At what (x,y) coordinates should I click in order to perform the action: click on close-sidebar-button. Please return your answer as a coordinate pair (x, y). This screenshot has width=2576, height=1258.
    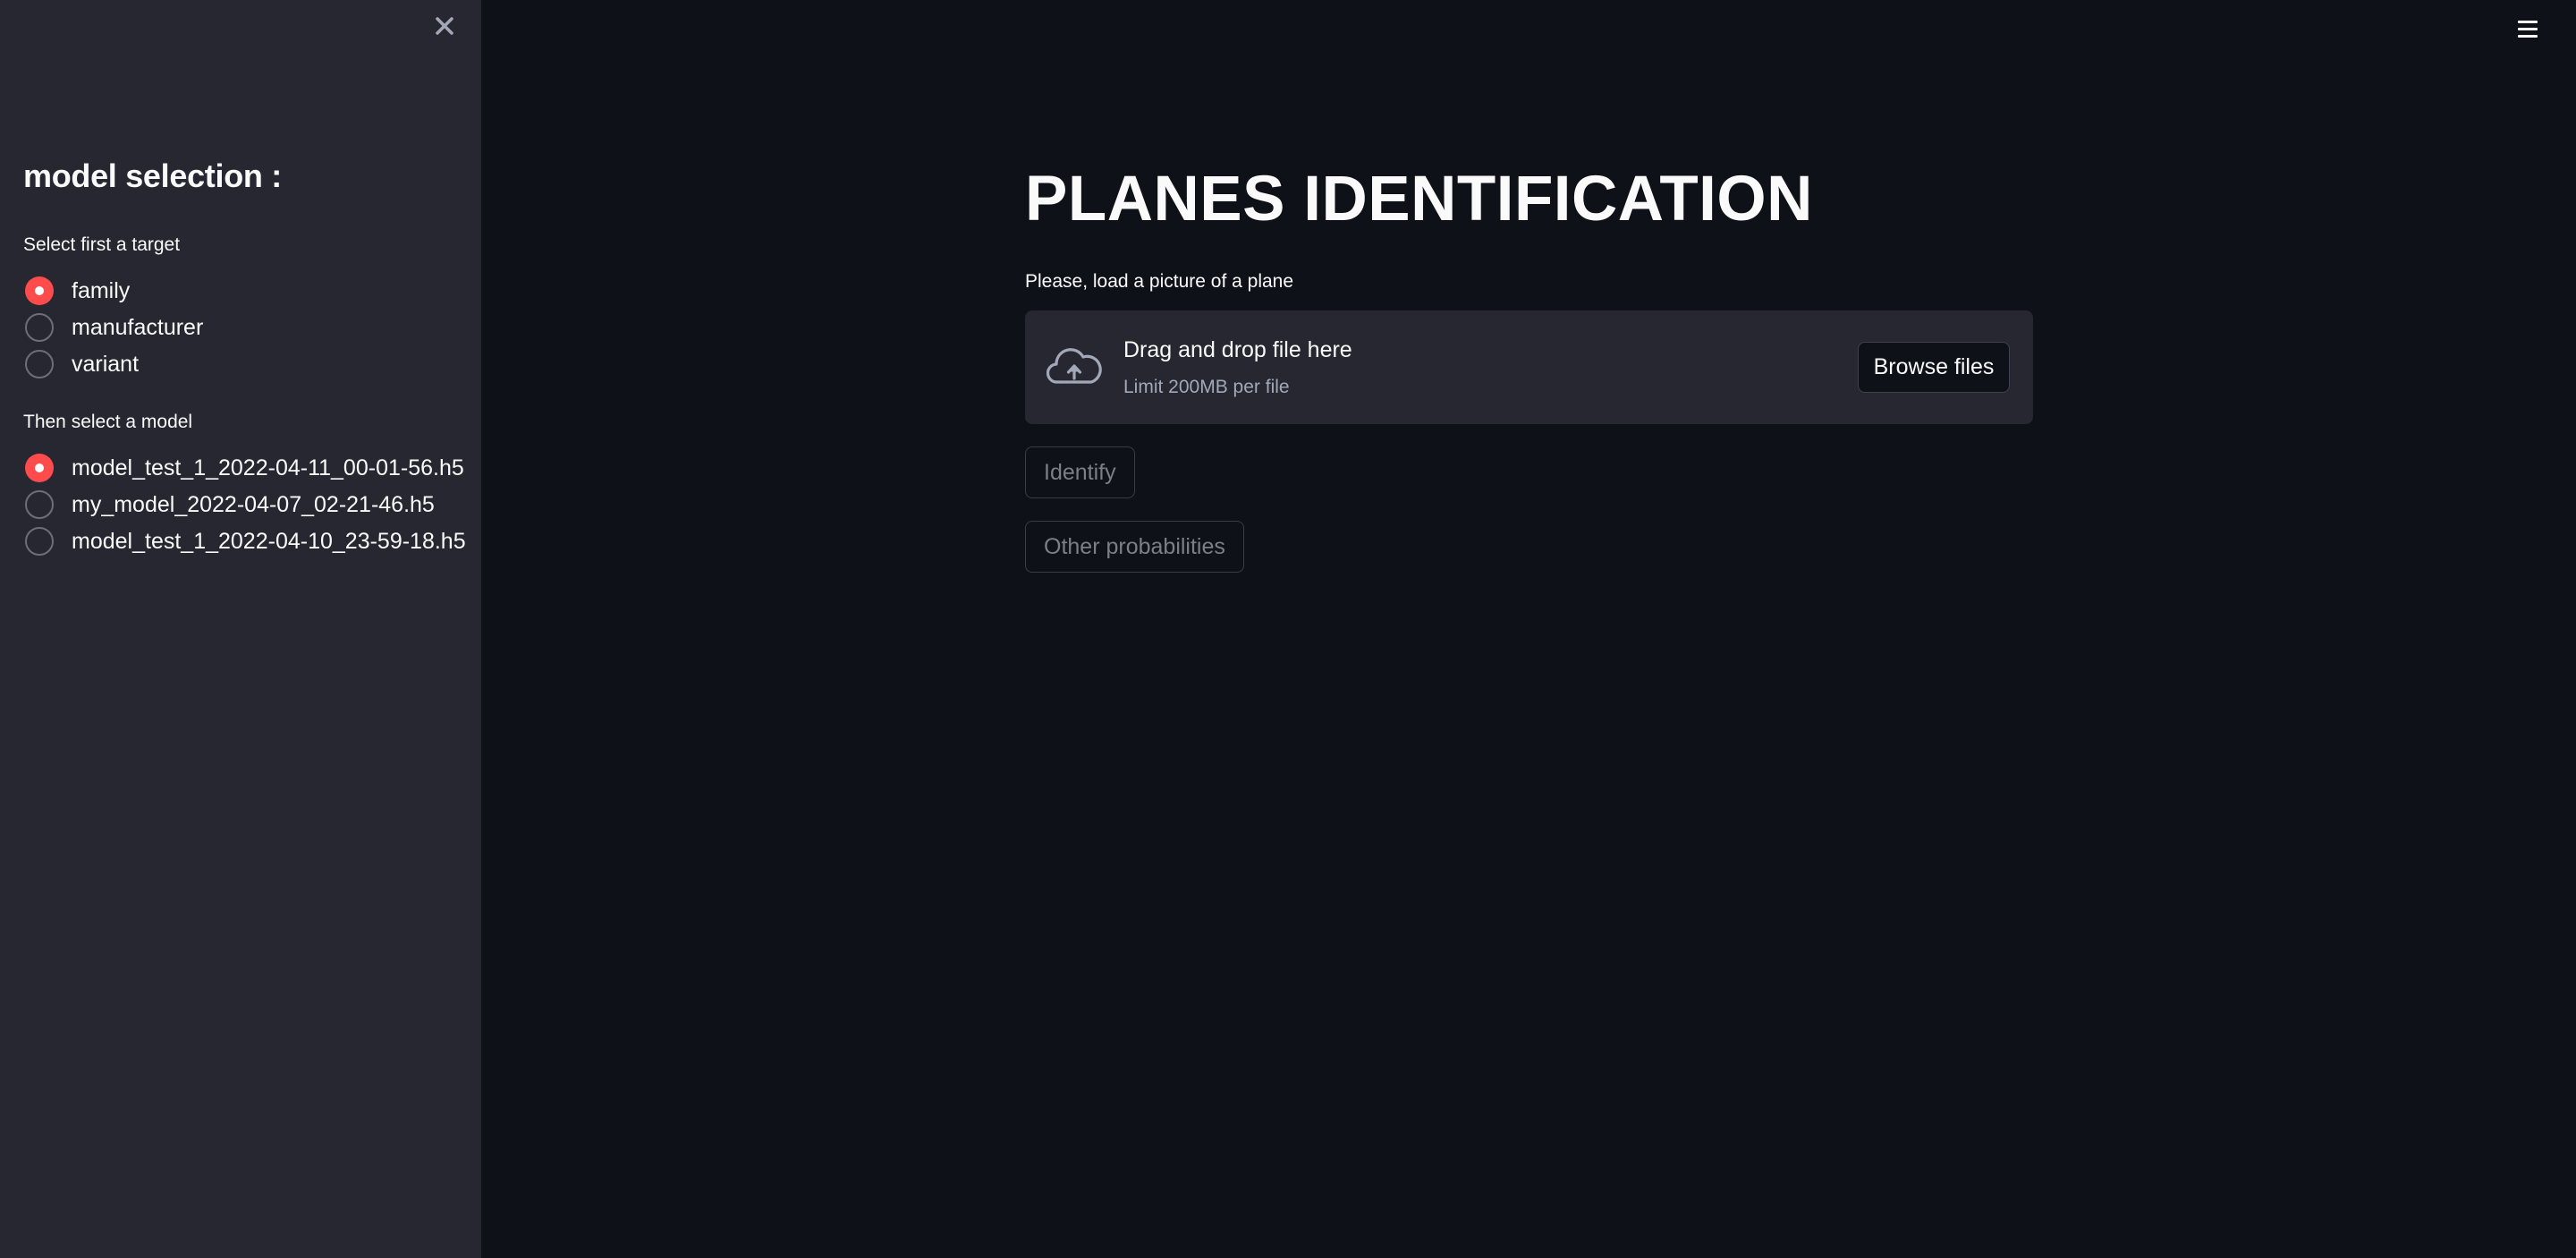
    Looking at the image, I should click on (445, 26).